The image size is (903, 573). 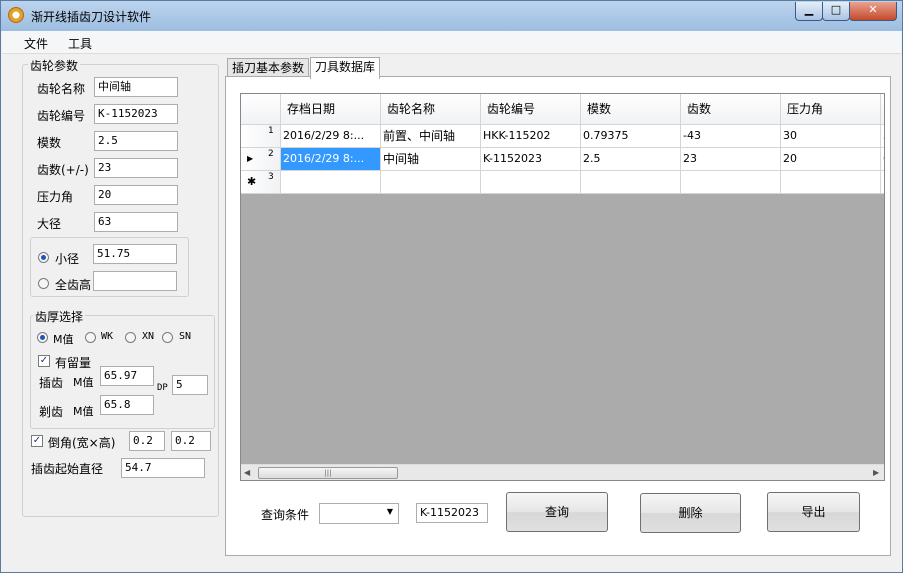 What do you see at coordinates (261, 159) in the screenshot?
I see `table-row-header: ▶ 2` at bounding box center [261, 159].